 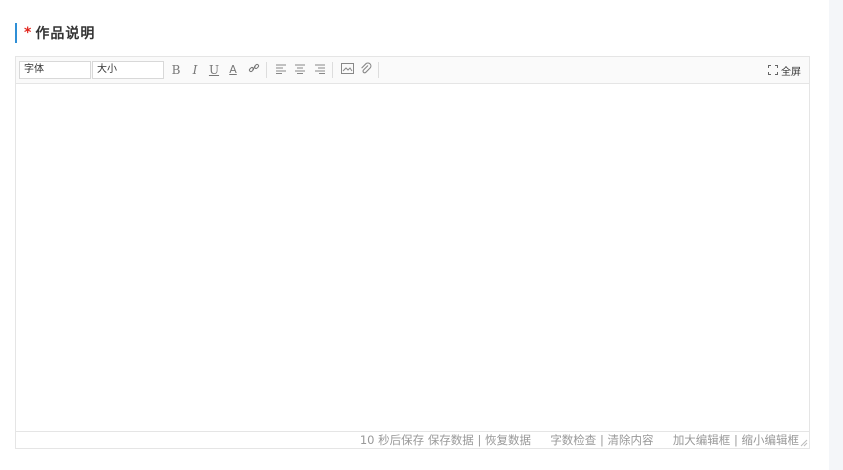 What do you see at coordinates (254, 70) in the screenshot?
I see `link-icon` at bounding box center [254, 70].